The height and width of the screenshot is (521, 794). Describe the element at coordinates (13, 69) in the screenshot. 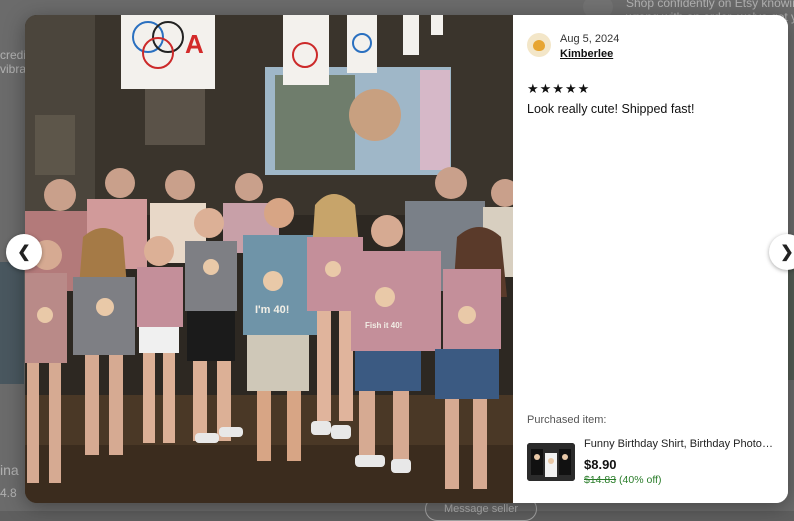

I see `background-text-line: vibra` at that location.